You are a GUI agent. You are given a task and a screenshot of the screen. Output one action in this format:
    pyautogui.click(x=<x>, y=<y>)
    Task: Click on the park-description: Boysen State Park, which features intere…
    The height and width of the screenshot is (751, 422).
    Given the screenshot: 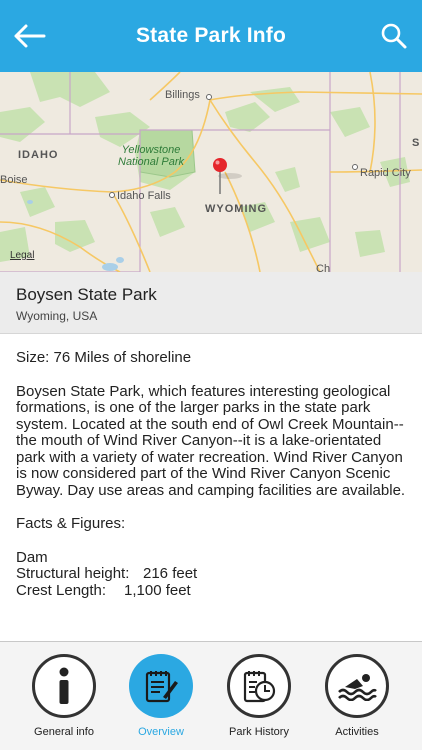 What is the action you would take?
    pyautogui.click(x=211, y=440)
    